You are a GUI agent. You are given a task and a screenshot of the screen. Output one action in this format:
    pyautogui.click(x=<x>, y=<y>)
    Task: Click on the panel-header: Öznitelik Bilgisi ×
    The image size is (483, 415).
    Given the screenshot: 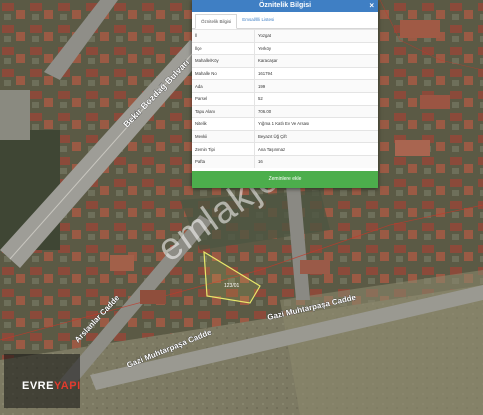 What is the action you would take?
    pyautogui.click(x=285, y=6)
    